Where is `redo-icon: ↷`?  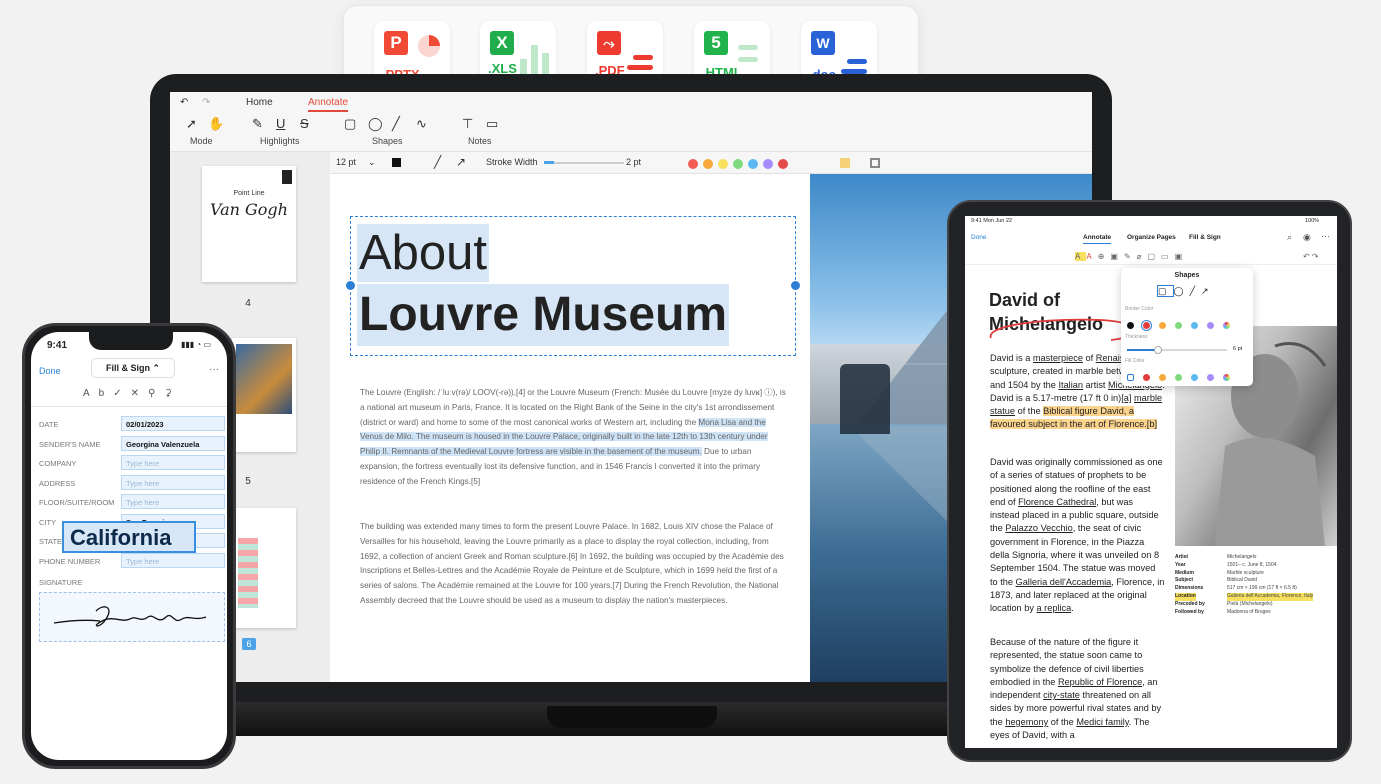 redo-icon: ↷ is located at coordinates (206, 102).